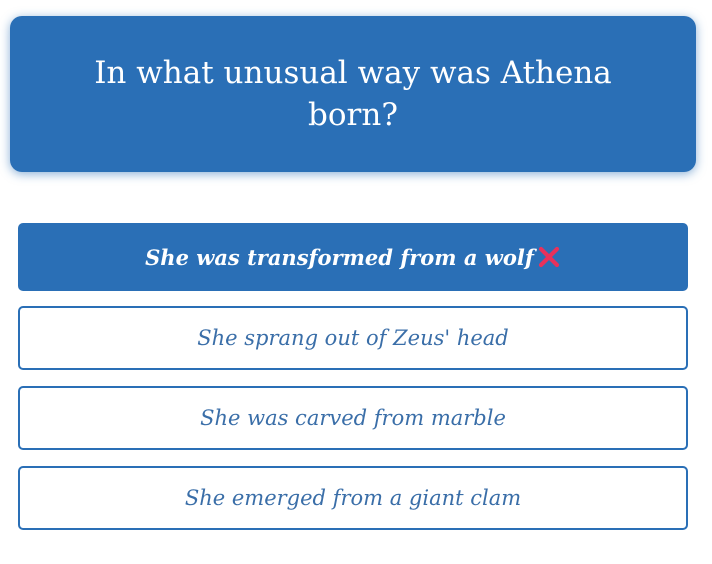 This screenshot has height=564, width=712. I want to click on question-title: In what unusual way was Athena born?, so click(353, 94).